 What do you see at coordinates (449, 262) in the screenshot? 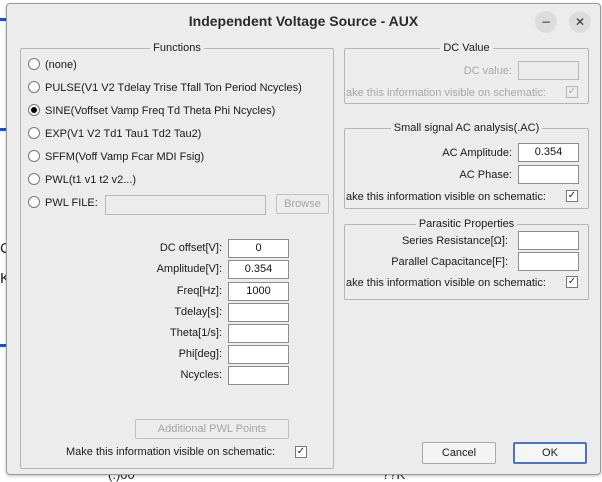
I see `parallel-capacitance-label: Parallel Capacitance[F]:` at bounding box center [449, 262].